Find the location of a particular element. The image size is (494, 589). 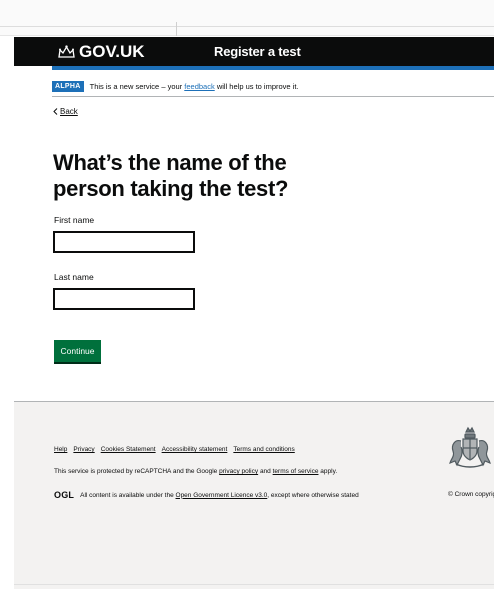

govuk-logo-link: GOV.UK is located at coordinates (101, 52).